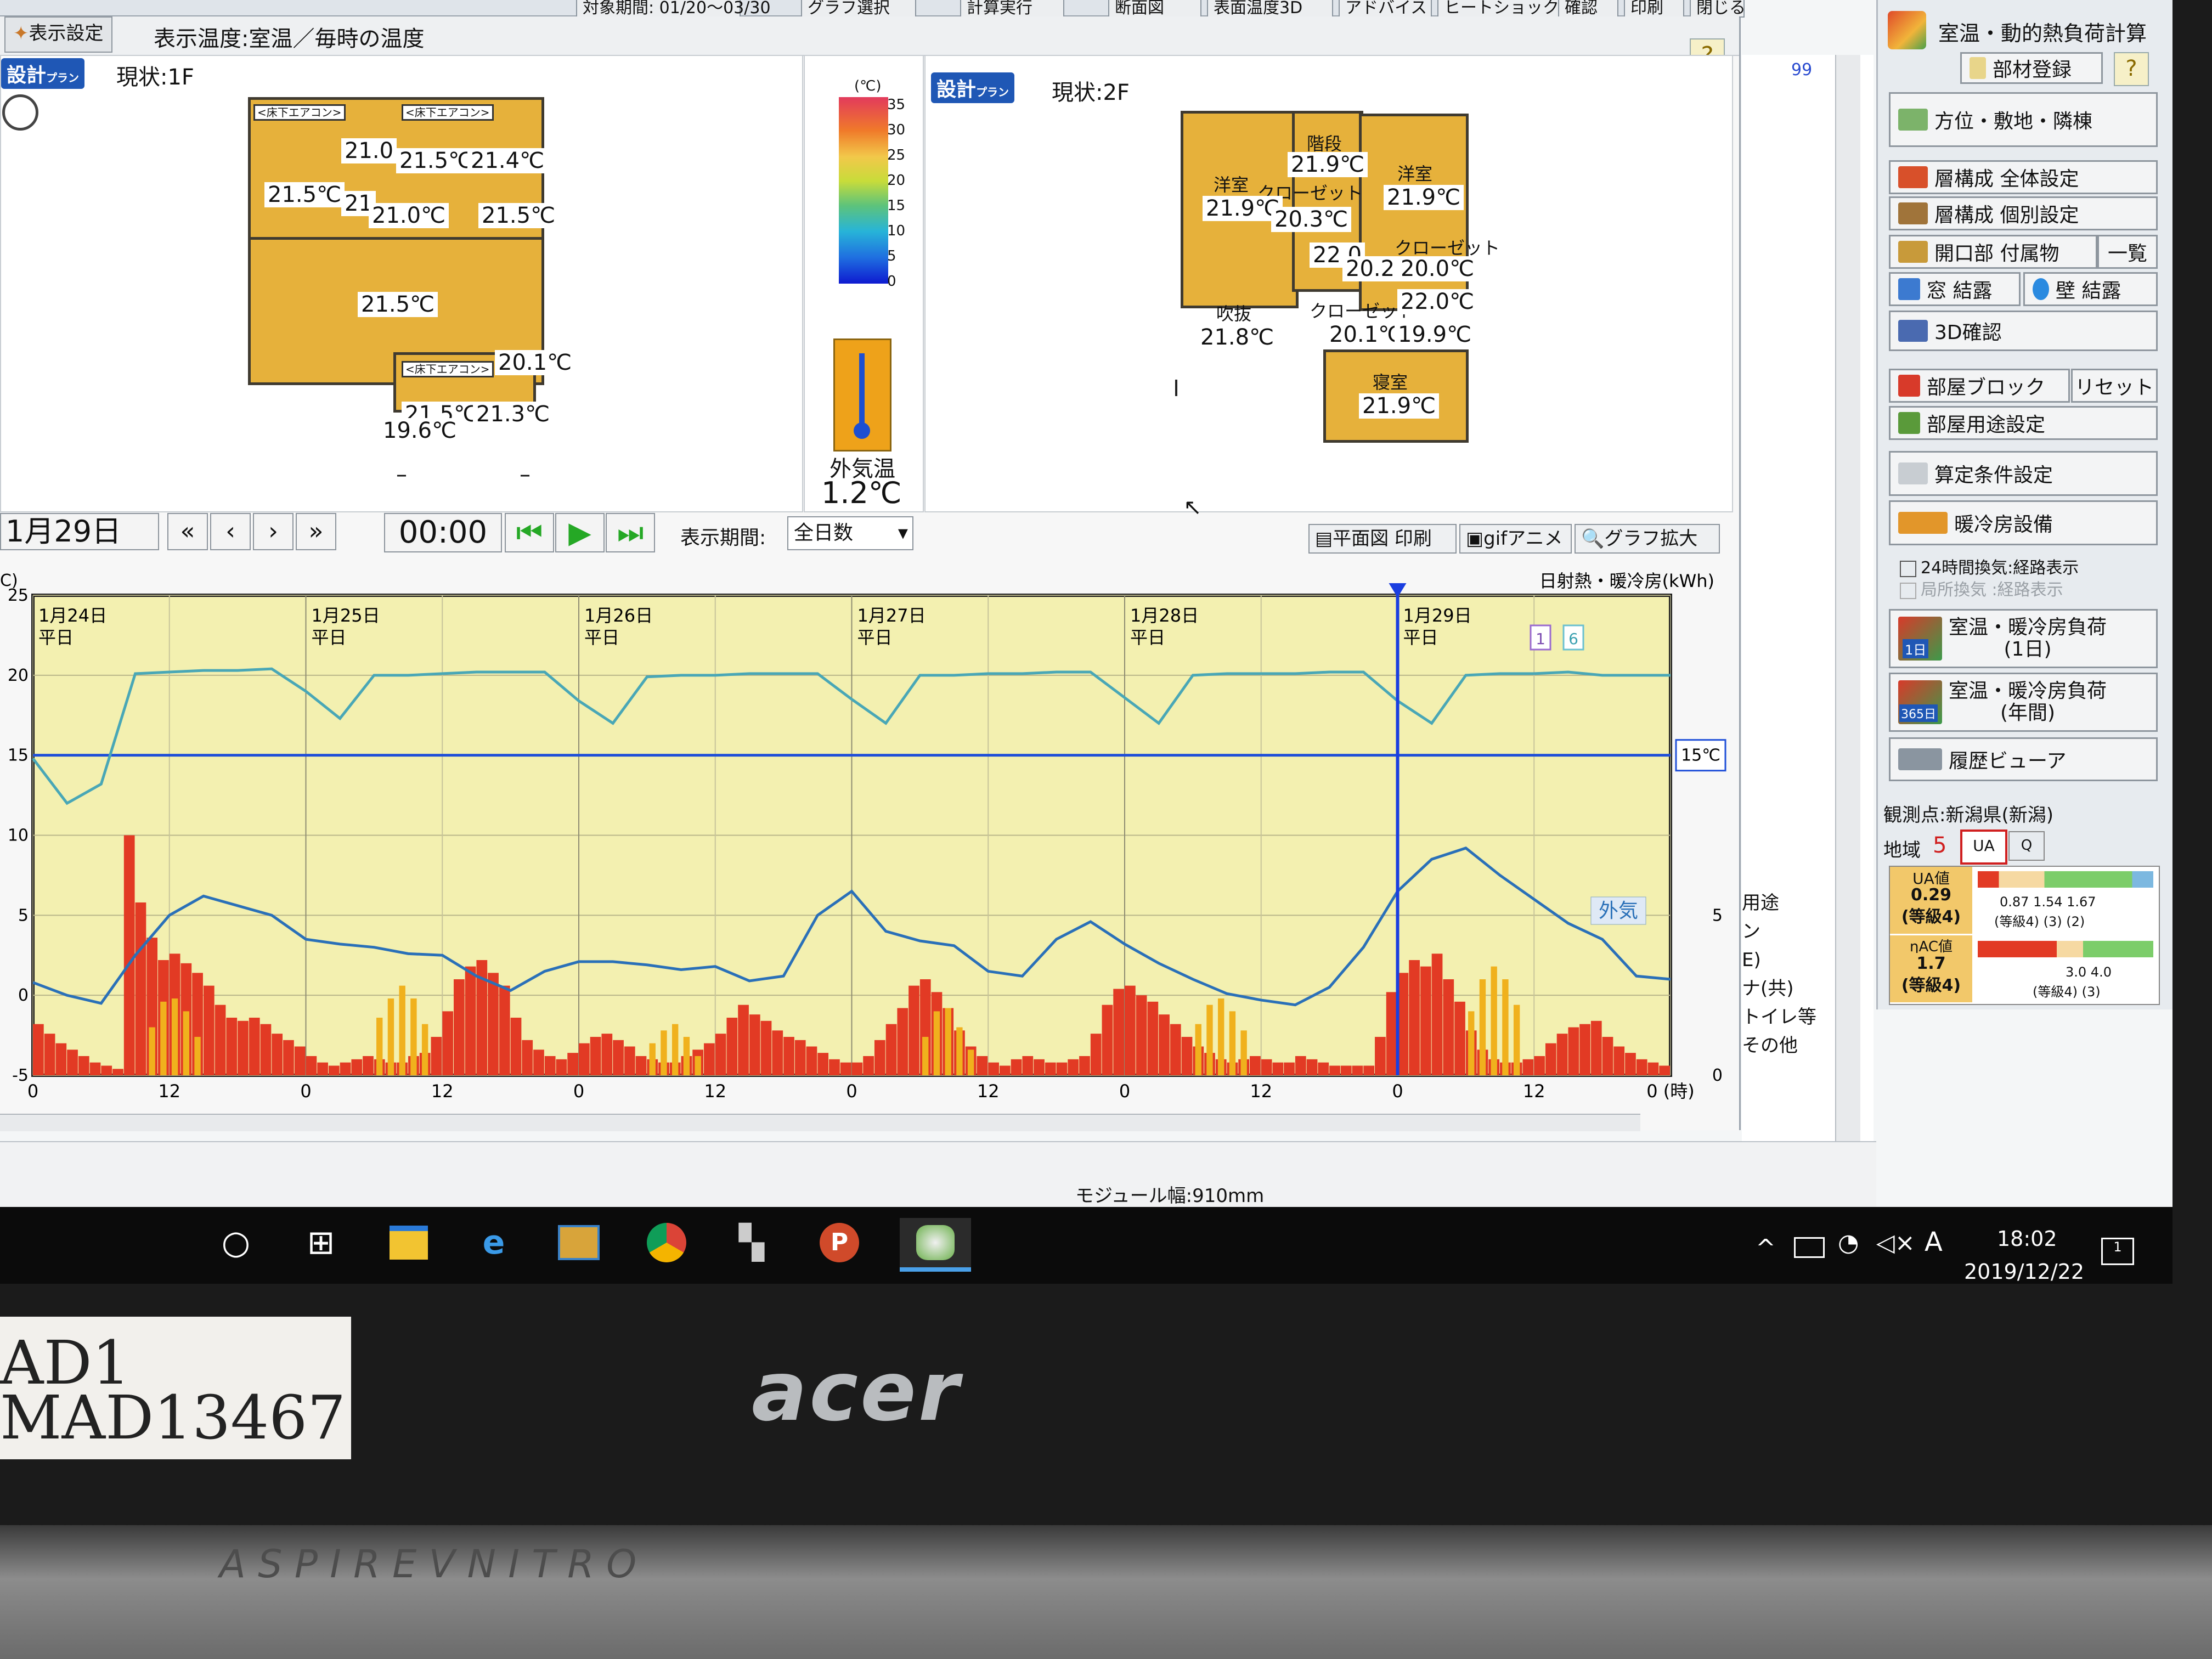  What do you see at coordinates (2090, 289) in the screenshot?
I see `wall-condensation-button: 壁 結露` at bounding box center [2090, 289].